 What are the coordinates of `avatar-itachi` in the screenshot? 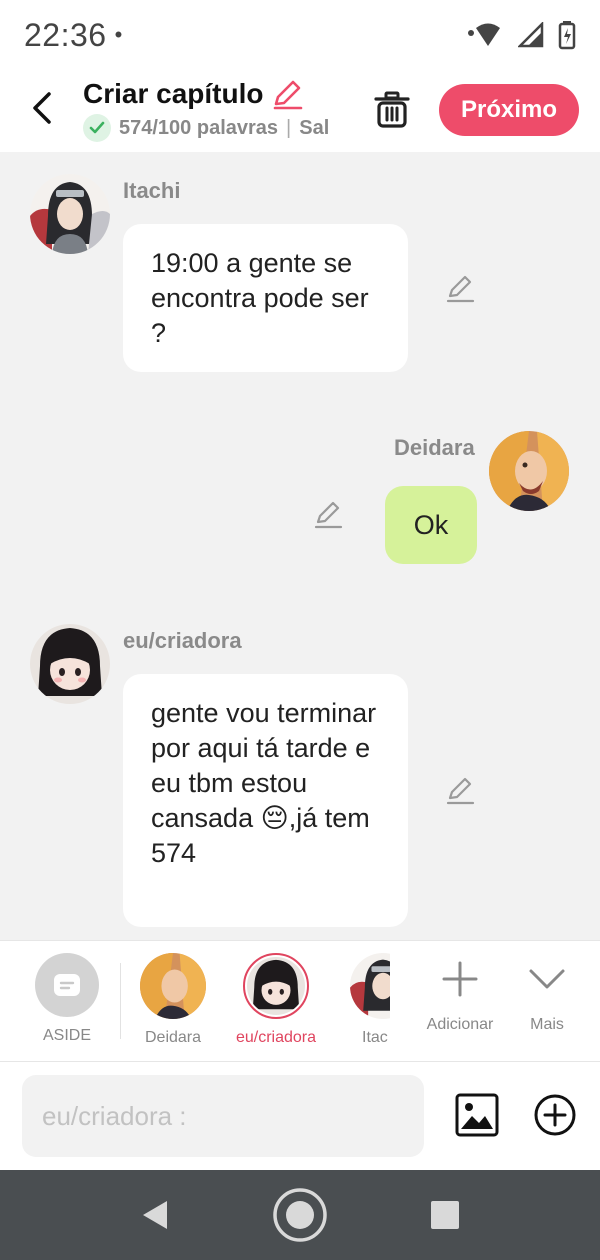 It's located at (70, 214).